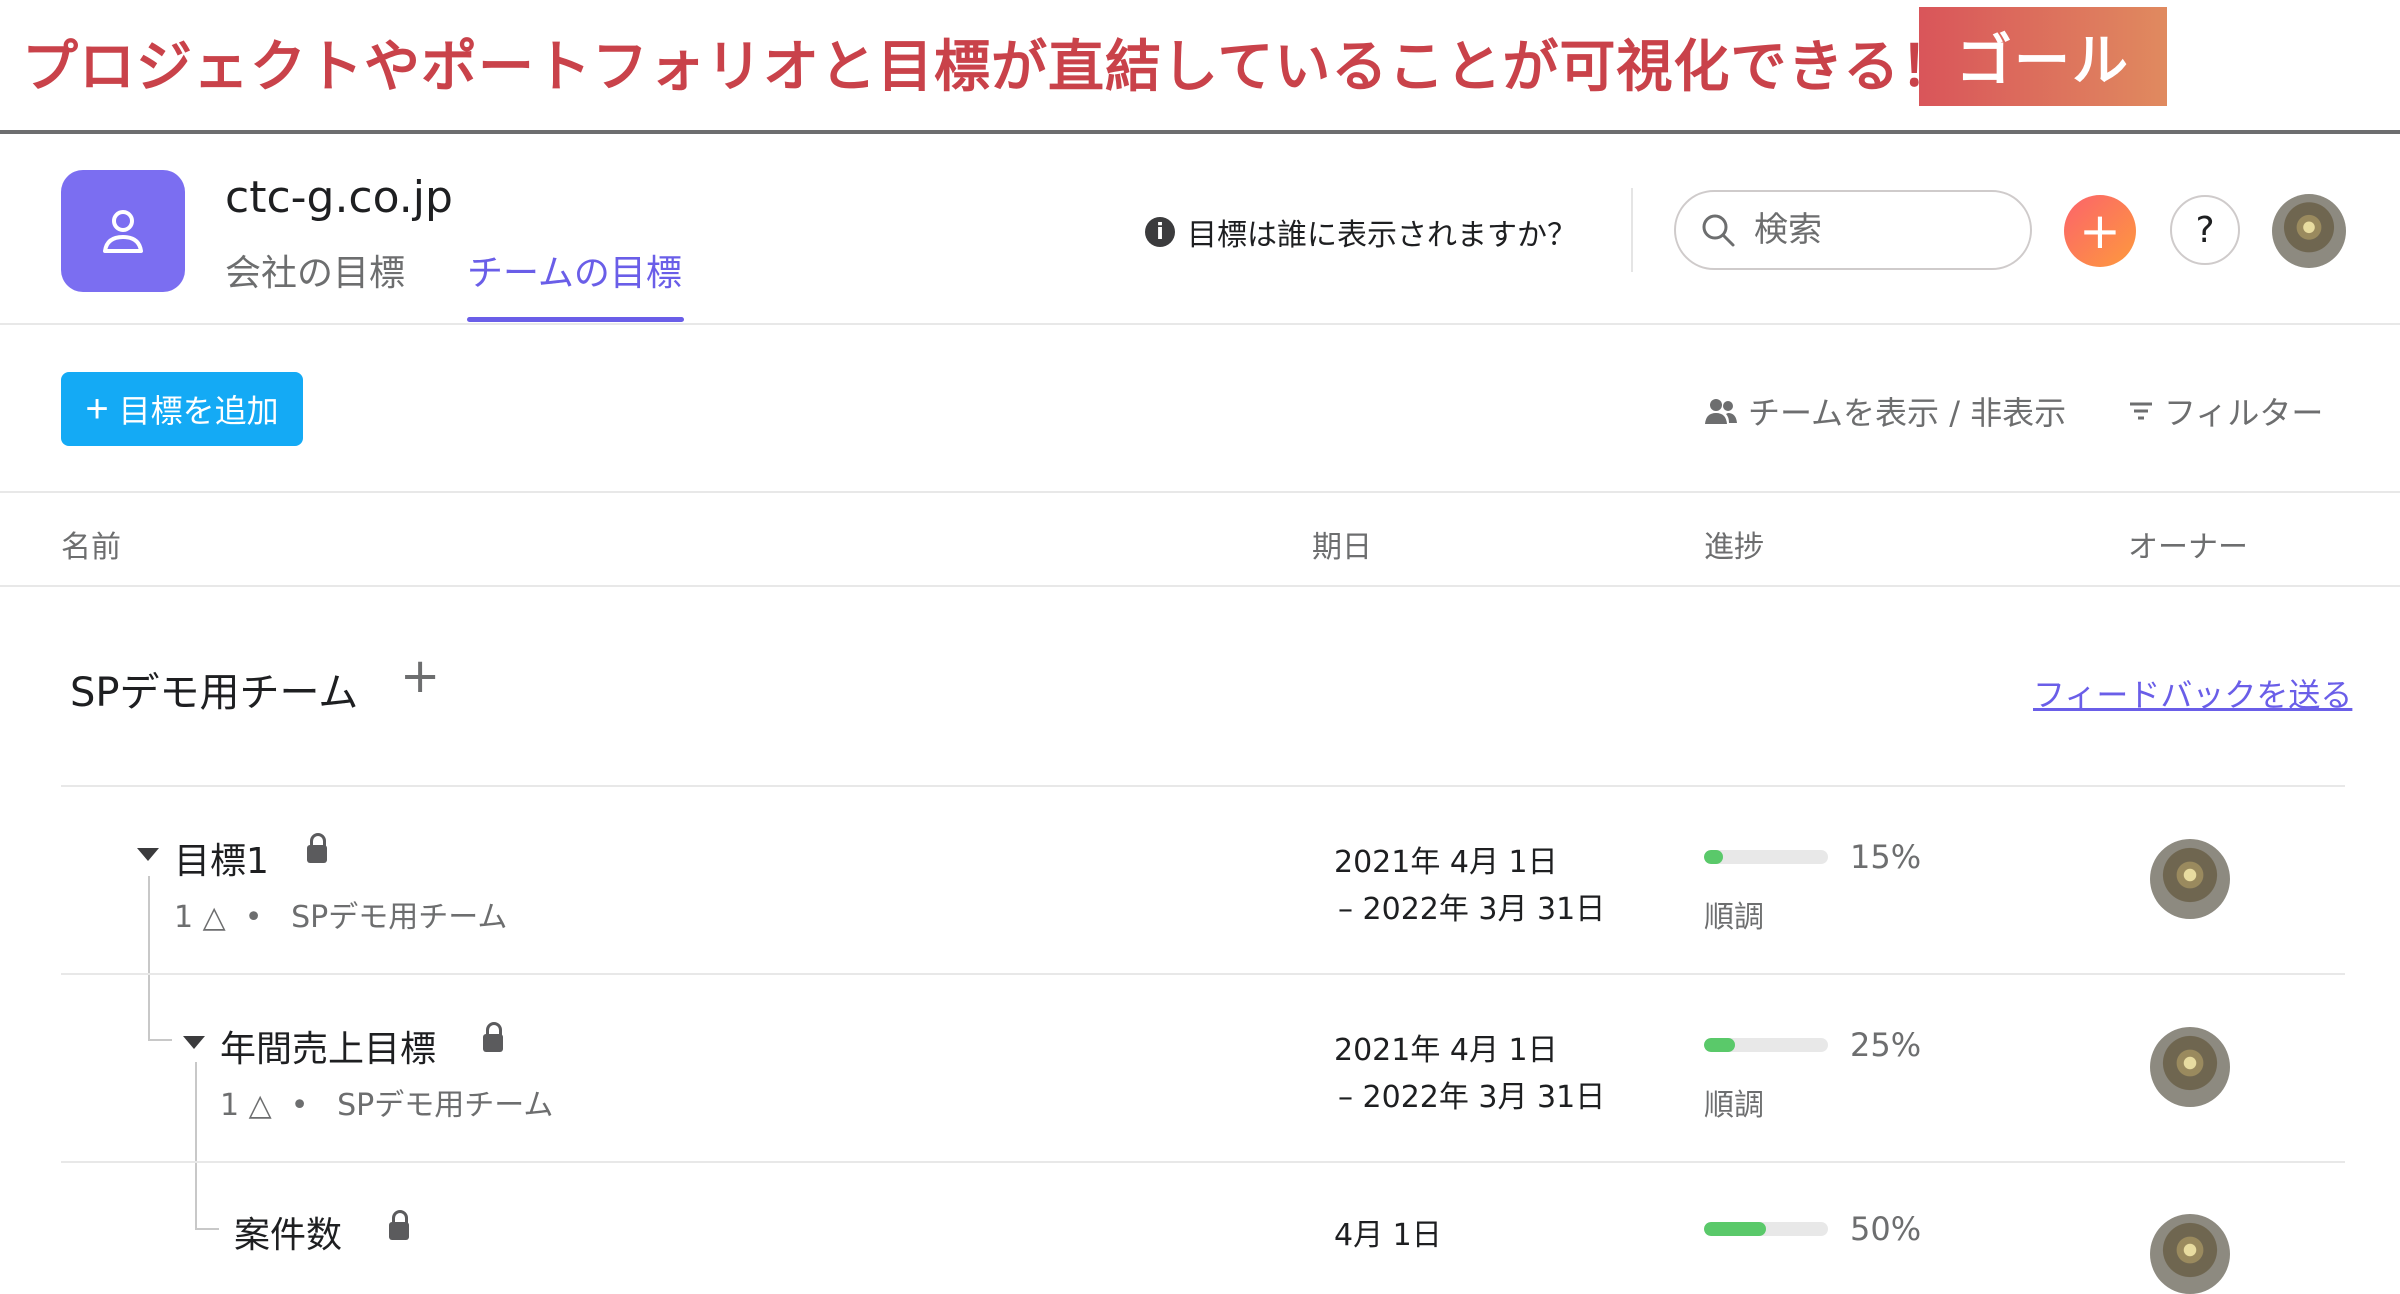 This screenshot has width=2400, height=1294. I want to click on progress-percent: 50%, so click(1886, 1229).